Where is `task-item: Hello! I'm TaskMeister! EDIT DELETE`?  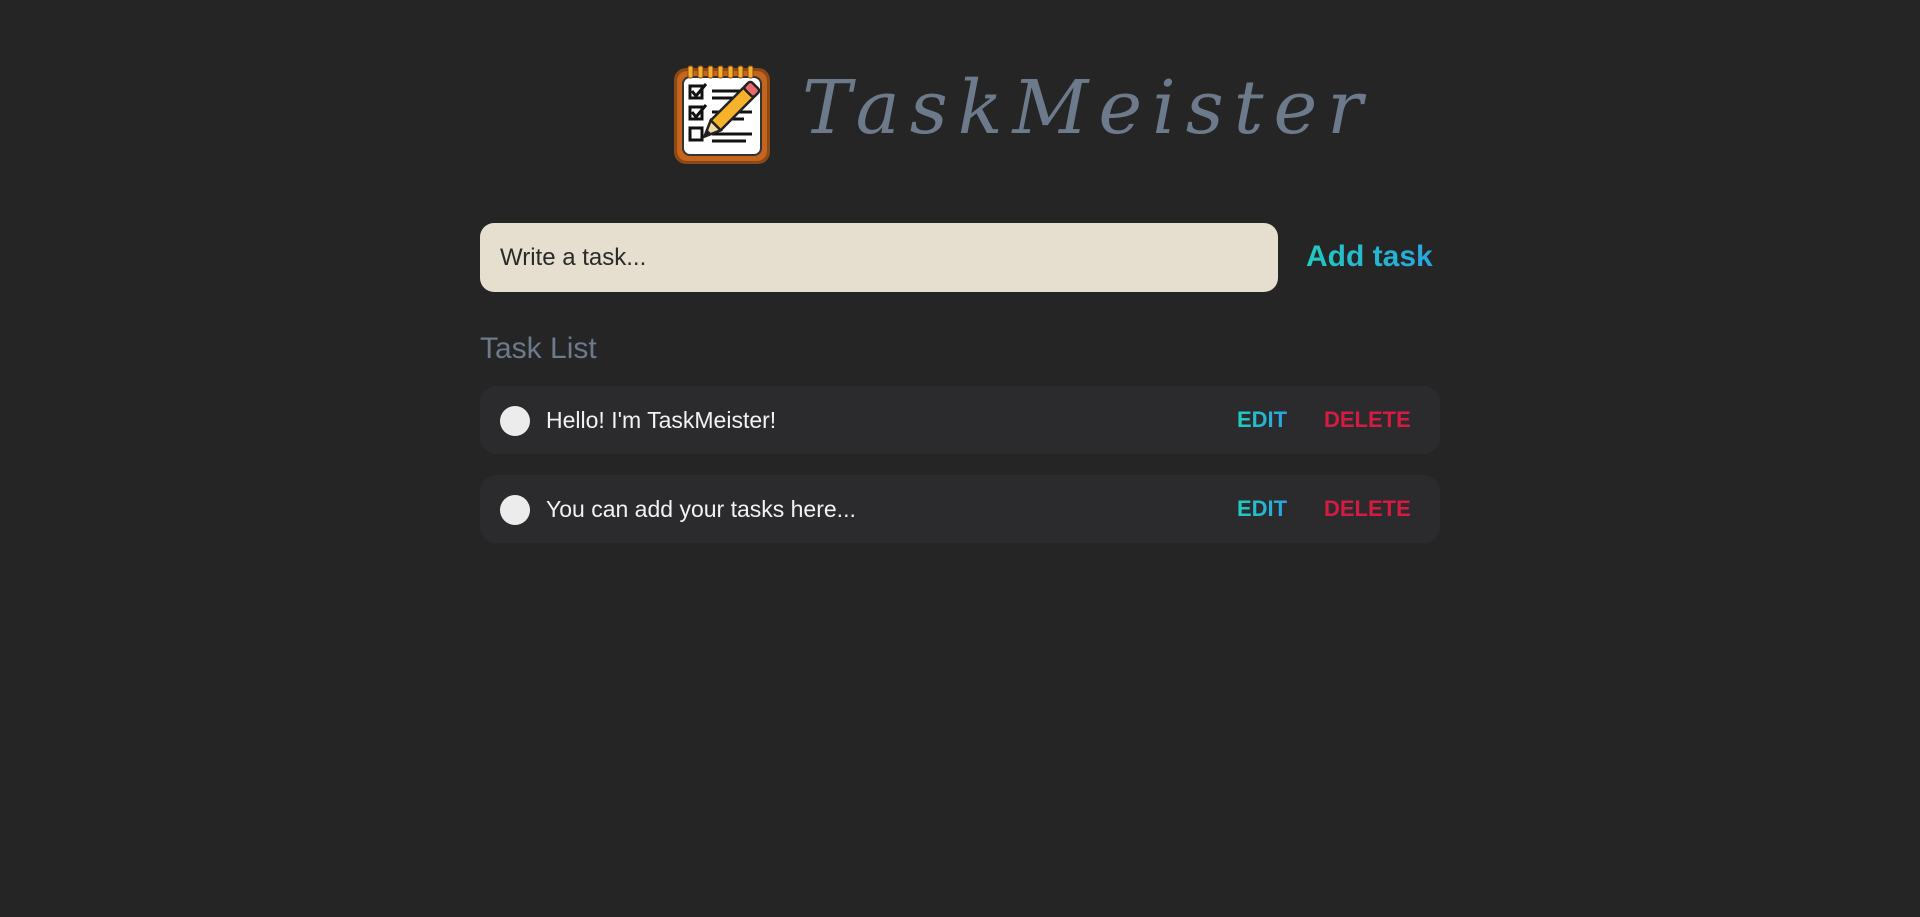
task-item: Hello! I'm TaskMeister! EDIT DELETE is located at coordinates (960, 420).